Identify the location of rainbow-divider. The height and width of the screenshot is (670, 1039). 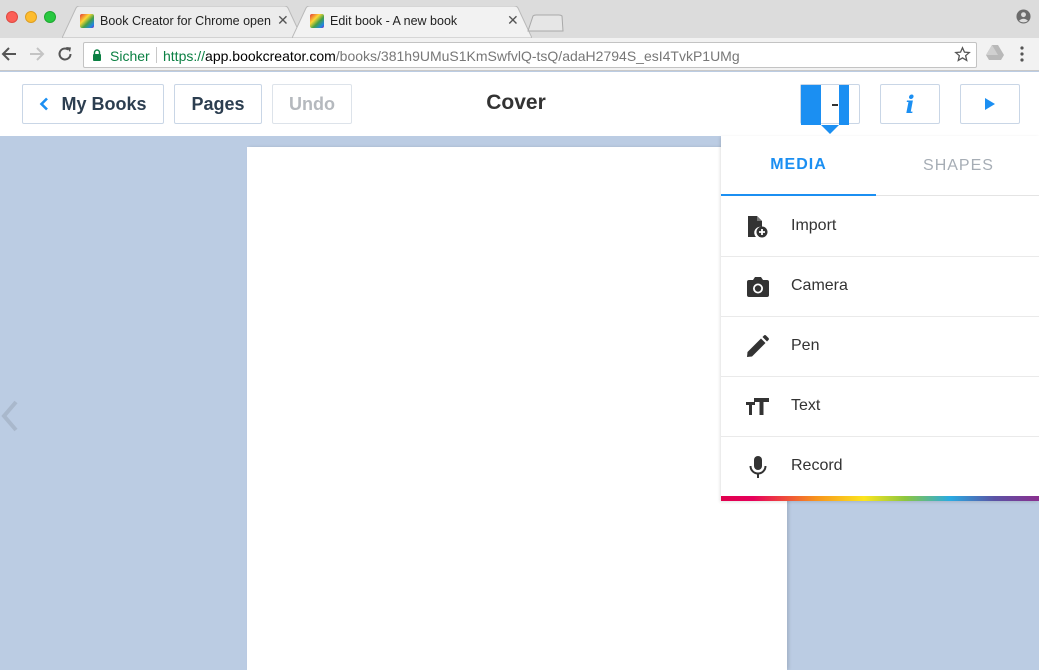
(880, 498).